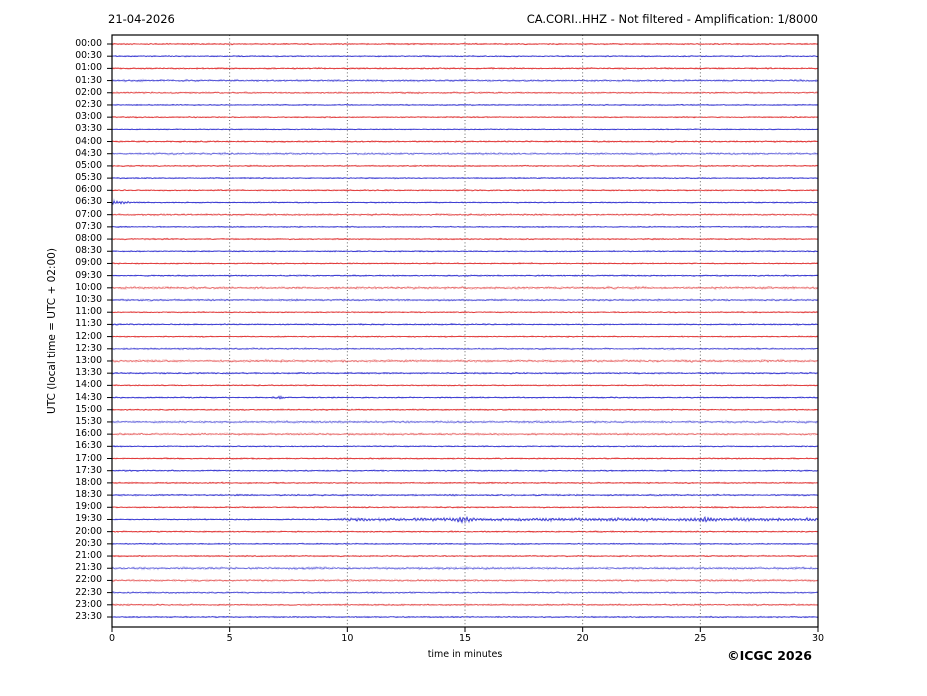 The width and height of the screenshot is (927, 696). What do you see at coordinates (88, 141) in the screenshot?
I see `y-tick-label: 04:00` at bounding box center [88, 141].